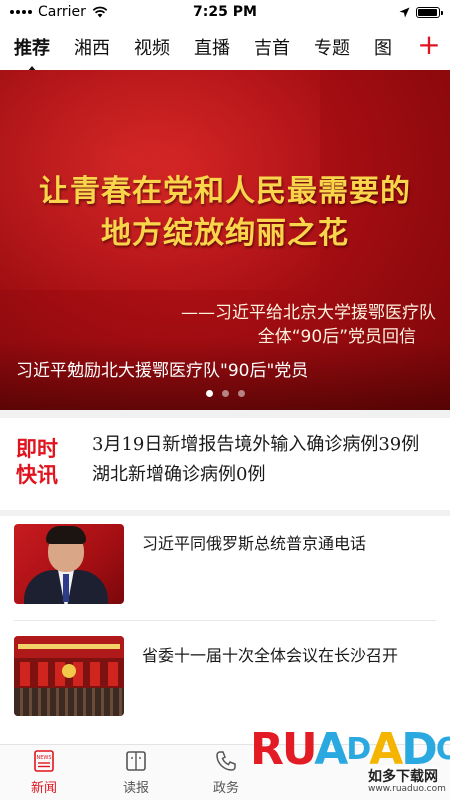 The image size is (450, 800). What do you see at coordinates (383, 47) in the screenshot?
I see `tab-pictures: 图` at bounding box center [383, 47].